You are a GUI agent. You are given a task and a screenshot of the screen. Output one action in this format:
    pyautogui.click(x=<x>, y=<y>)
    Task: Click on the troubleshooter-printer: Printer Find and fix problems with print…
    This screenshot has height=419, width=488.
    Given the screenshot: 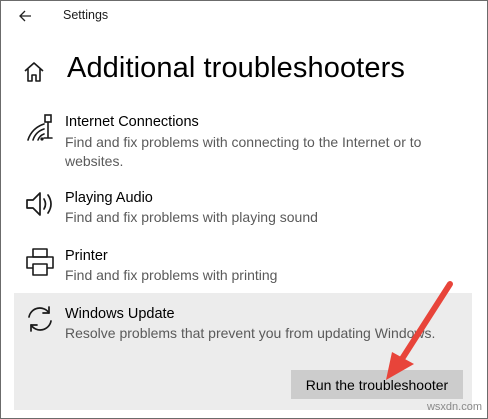 What is the action you would take?
    pyautogui.click(x=243, y=267)
    